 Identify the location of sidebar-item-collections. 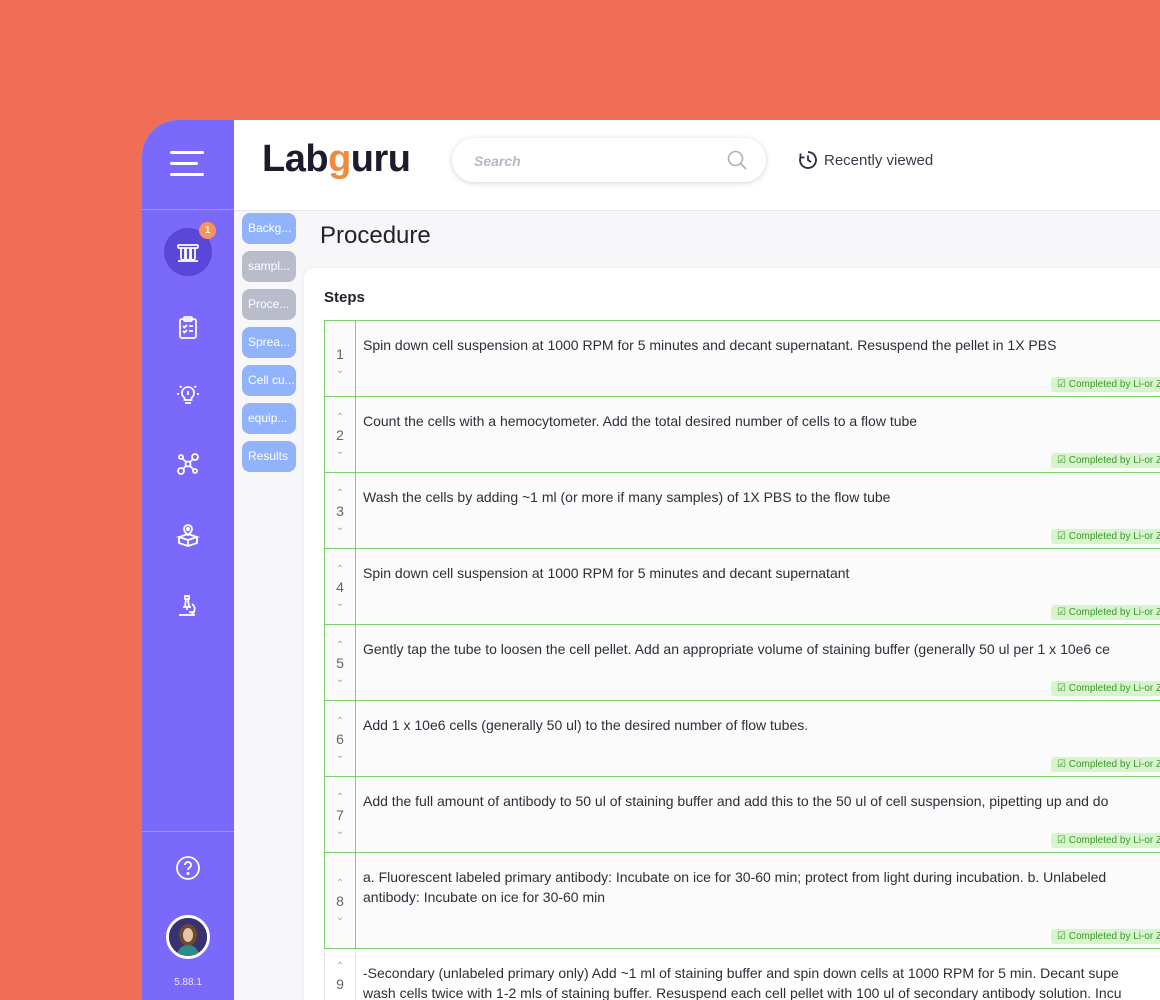
(188, 464).